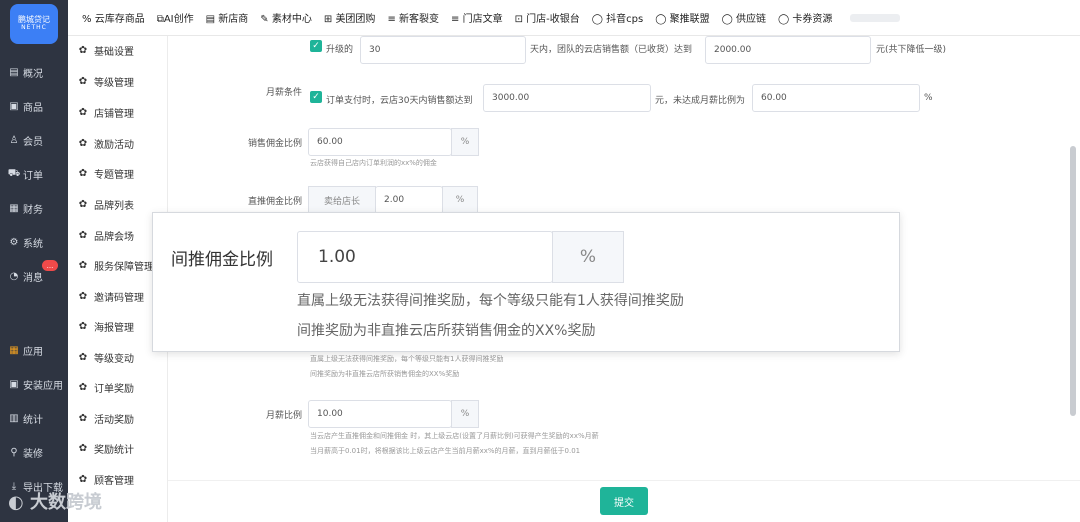 The image size is (1080, 522). What do you see at coordinates (14, 208) in the screenshot?
I see `finance-icon: ▦` at bounding box center [14, 208].